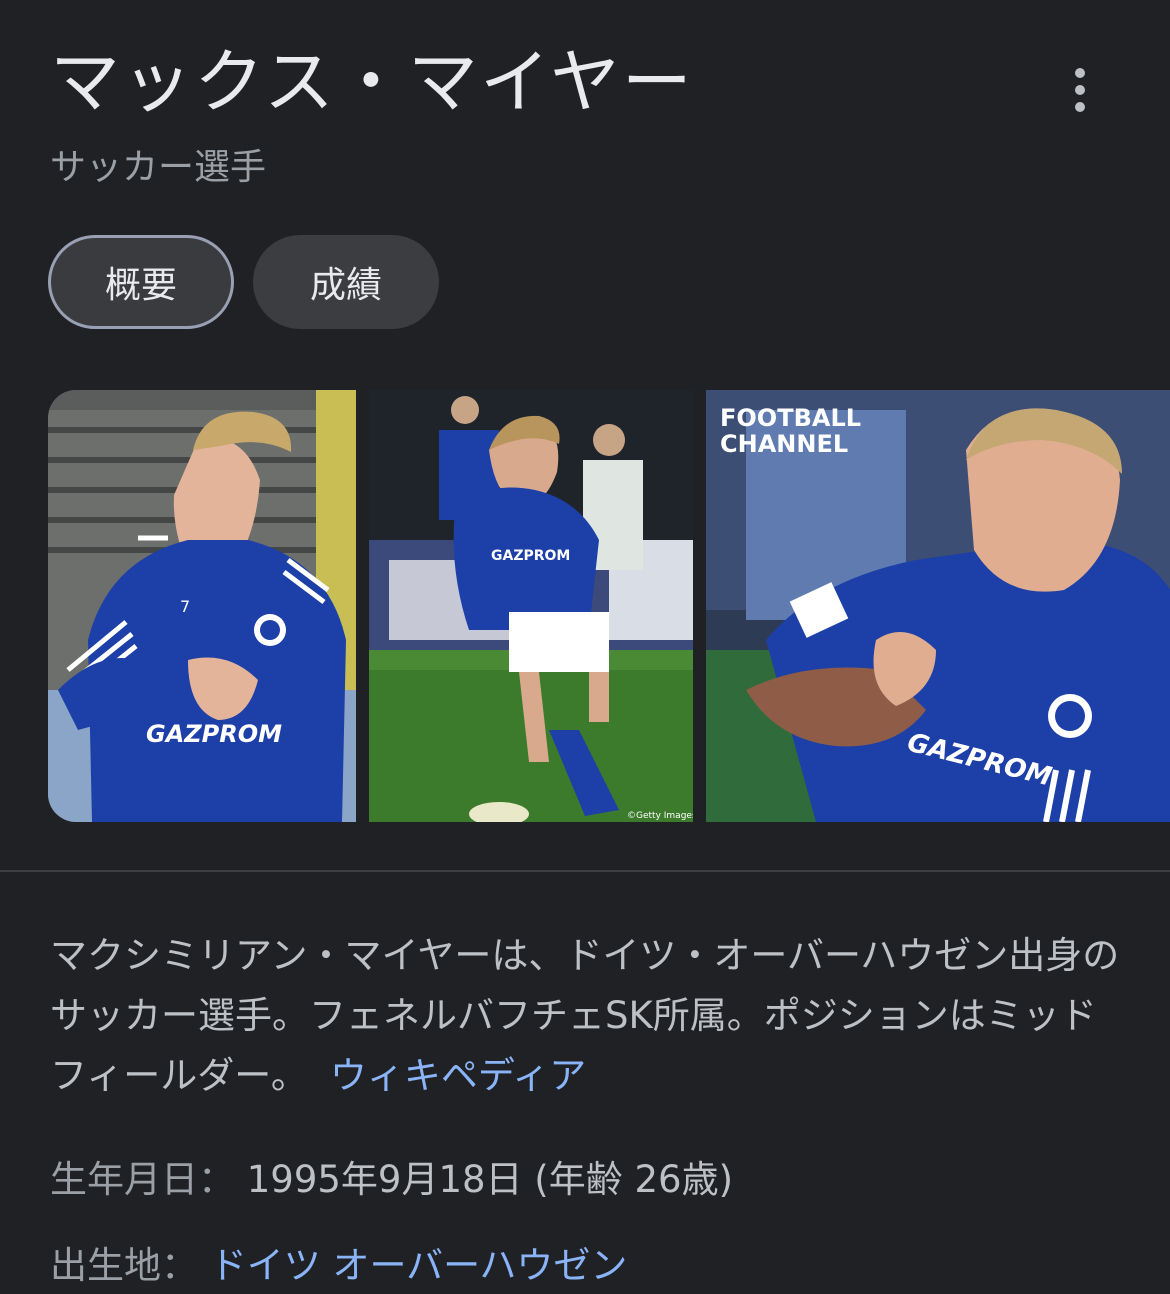 This screenshot has width=1170, height=1294. Describe the element at coordinates (419, 1265) in the screenshot. I see `birthplace-link: ドイツ オーバーハウゼン` at that location.